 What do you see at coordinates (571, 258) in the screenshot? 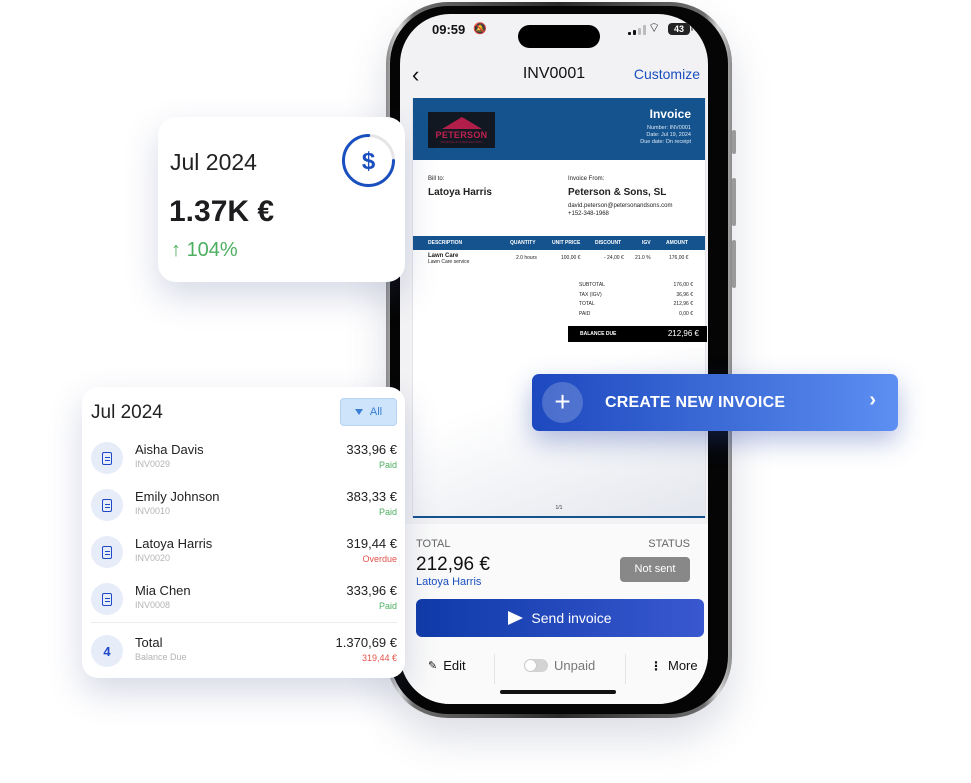
I see `item-unit-price: 100,00 €` at bounding box center [571, 258].